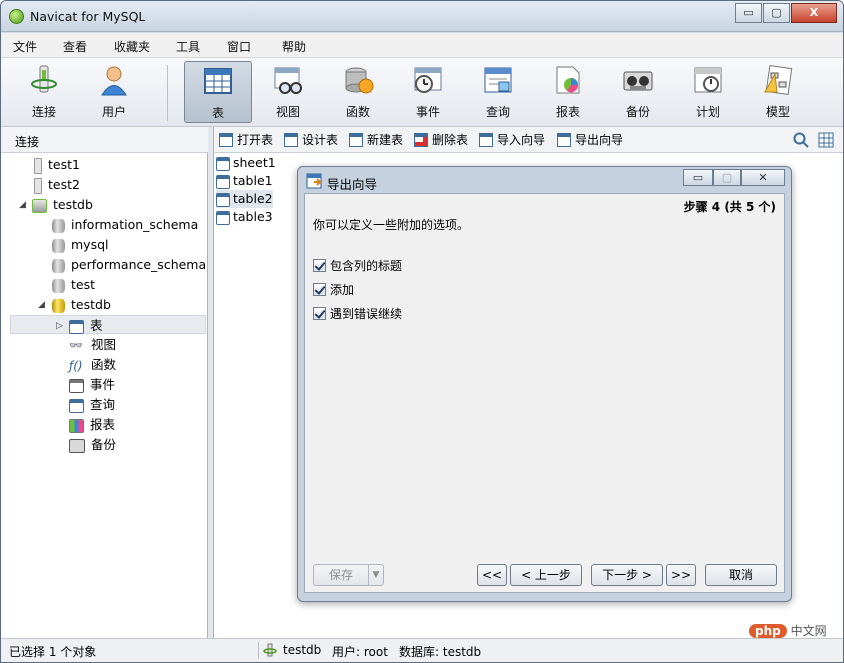  I want to click on next-step-button: 下一步 >, so click(627, 575).